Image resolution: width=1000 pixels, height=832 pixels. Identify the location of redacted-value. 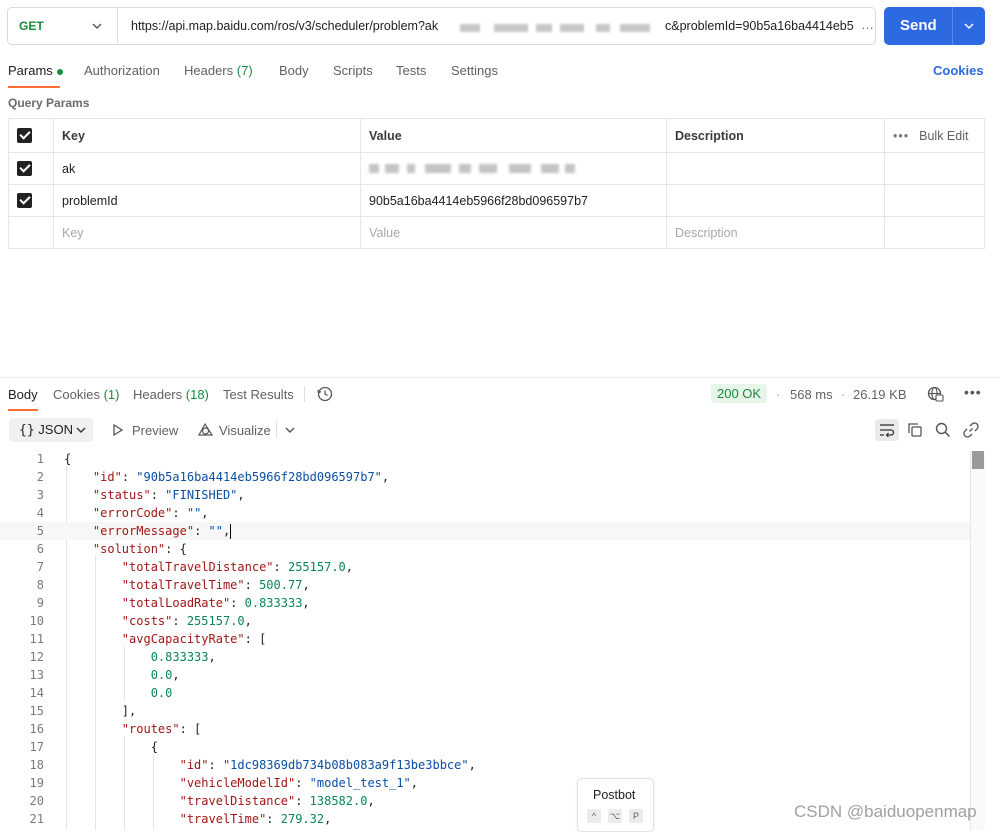
(513, 169).